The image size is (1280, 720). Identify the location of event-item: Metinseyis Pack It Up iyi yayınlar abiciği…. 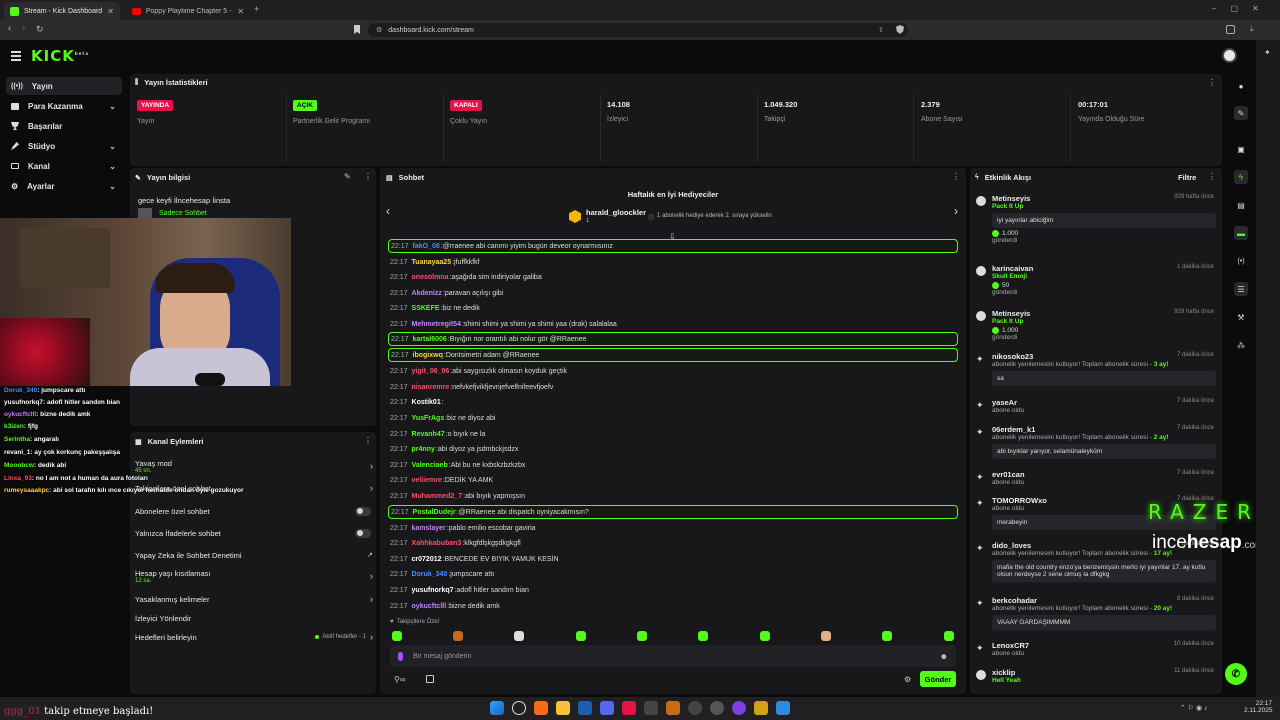
(1096, 219).